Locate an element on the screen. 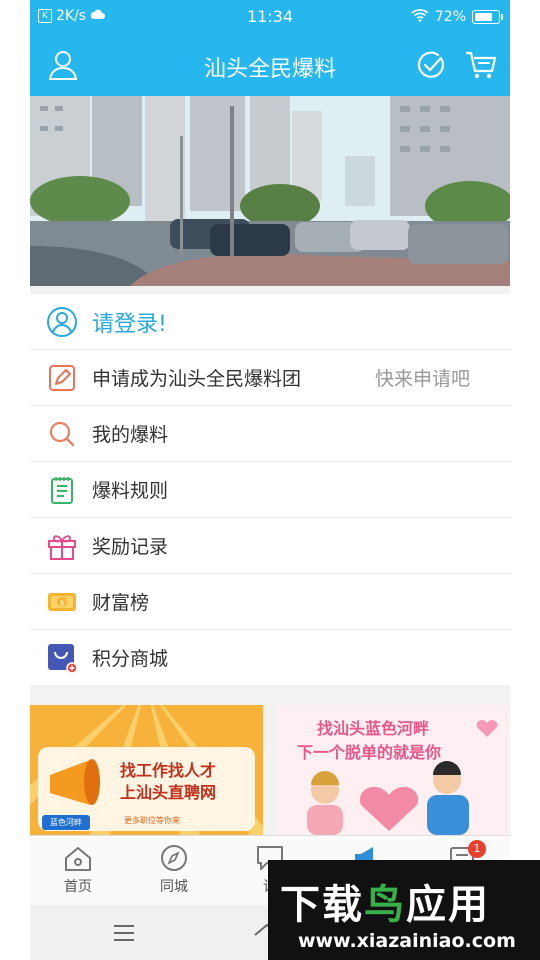 This screenshot has width=540, height=960. job-ad-headline-2: 上汕头直聘网 is located at coordinates (168, 792).